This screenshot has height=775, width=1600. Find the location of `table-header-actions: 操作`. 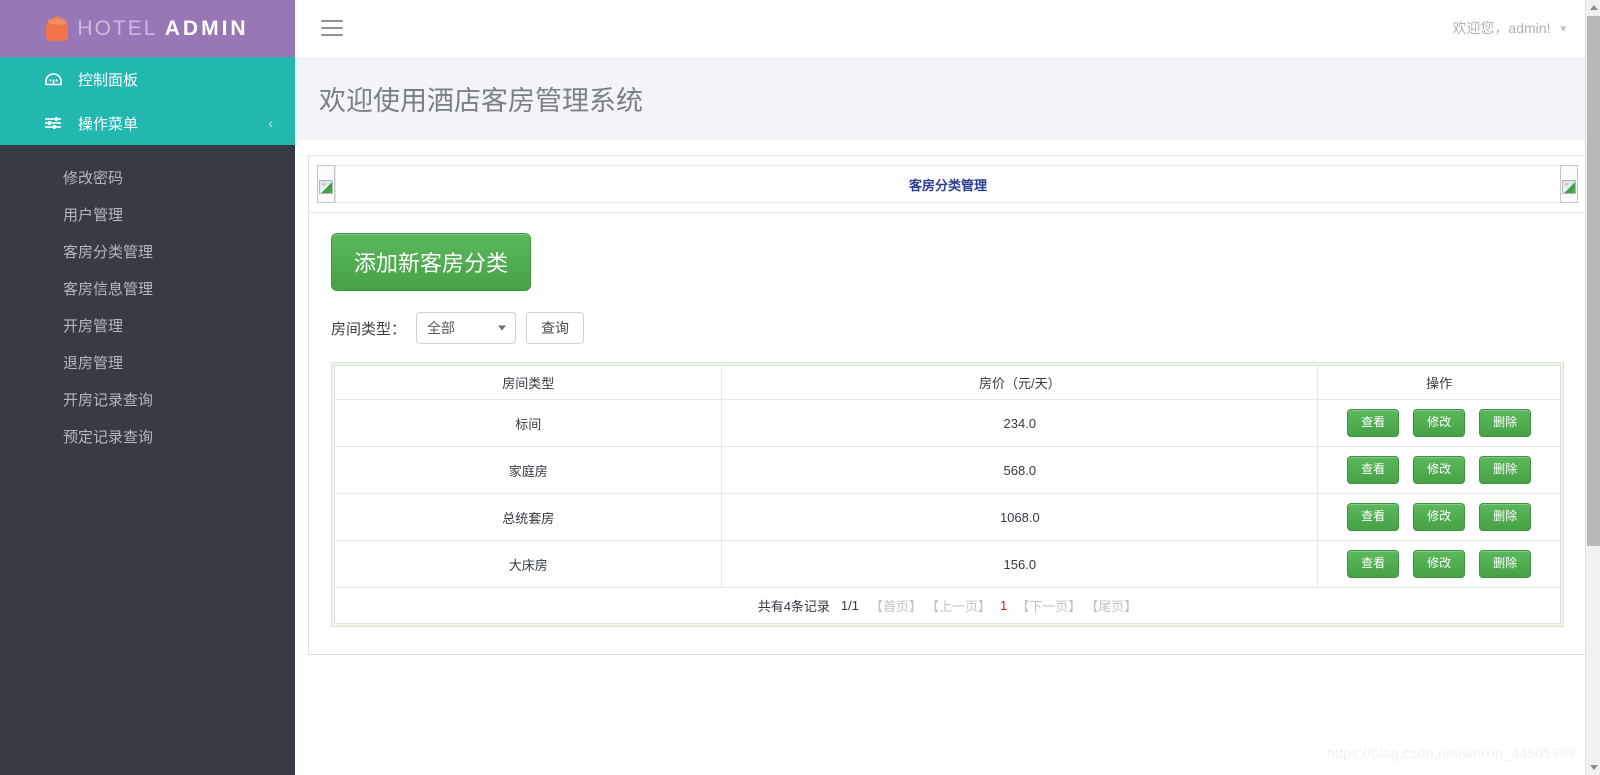

table-header-actions: 操作 is located at coordinates (1439, 382).